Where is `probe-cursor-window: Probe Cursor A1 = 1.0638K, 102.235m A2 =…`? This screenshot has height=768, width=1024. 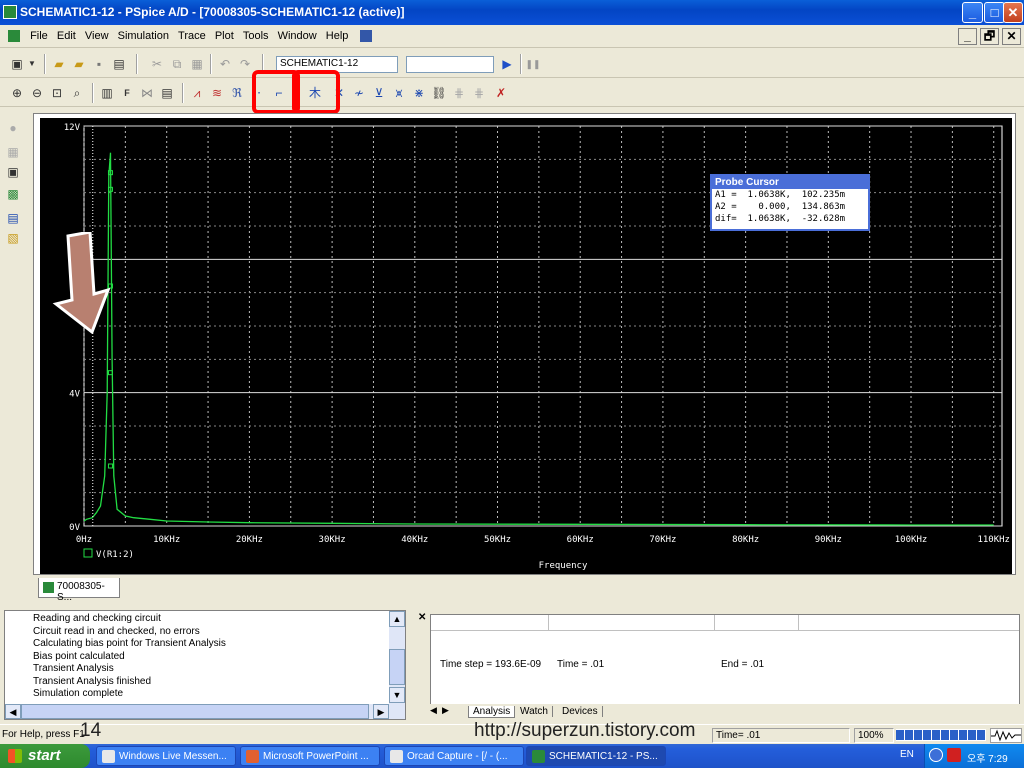
probe-cursor-window: Probe Cursor A1 = 1.0638K, 102.235m A2 =… is located at coordinates (790, 202).